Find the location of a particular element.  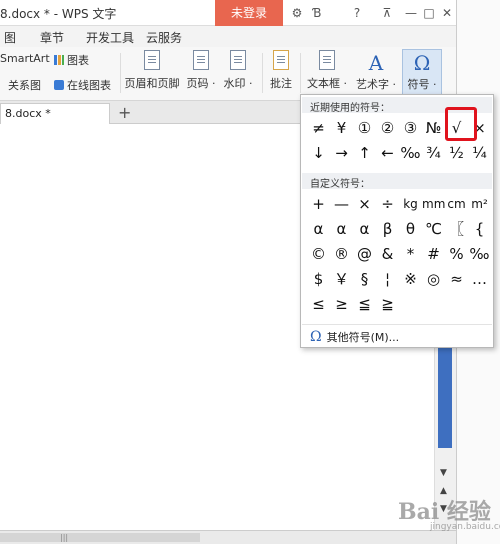

recent-symbol-cell: ¥ is located at coordinates (341, 128).